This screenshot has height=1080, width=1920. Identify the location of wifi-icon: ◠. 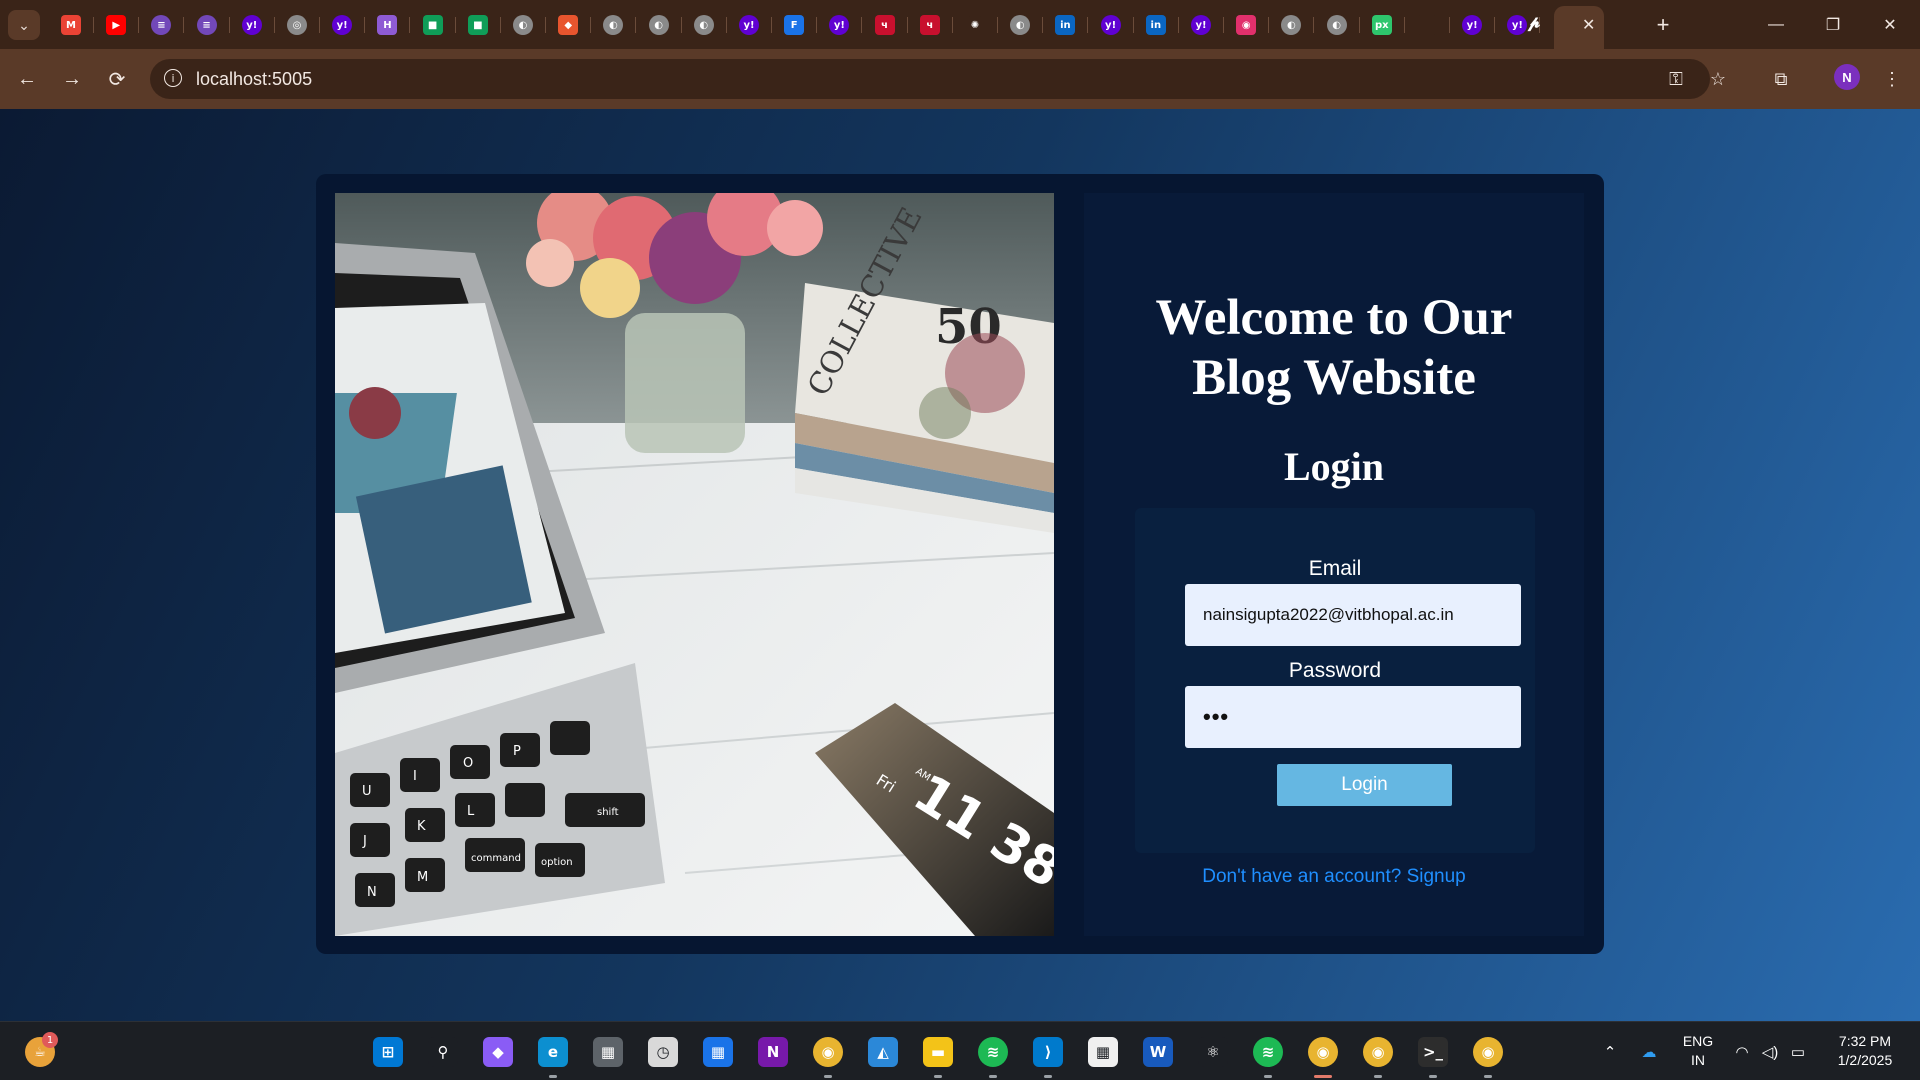
(1742, 1051).